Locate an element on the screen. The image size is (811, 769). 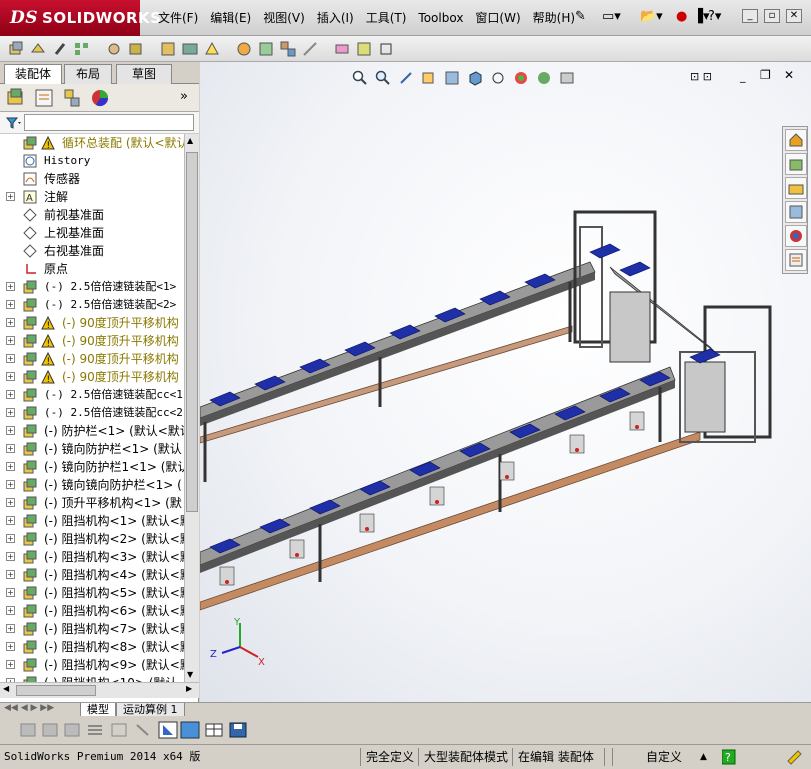
tree-item: 前视基准面 is located at coordinates (92, 215).